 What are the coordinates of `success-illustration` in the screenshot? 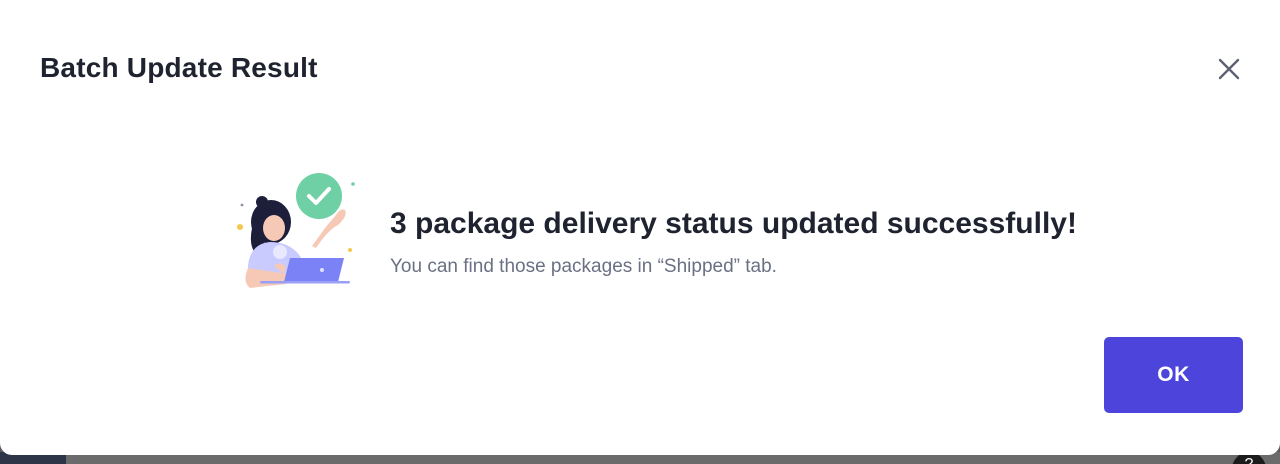 It's located at (296, 230).